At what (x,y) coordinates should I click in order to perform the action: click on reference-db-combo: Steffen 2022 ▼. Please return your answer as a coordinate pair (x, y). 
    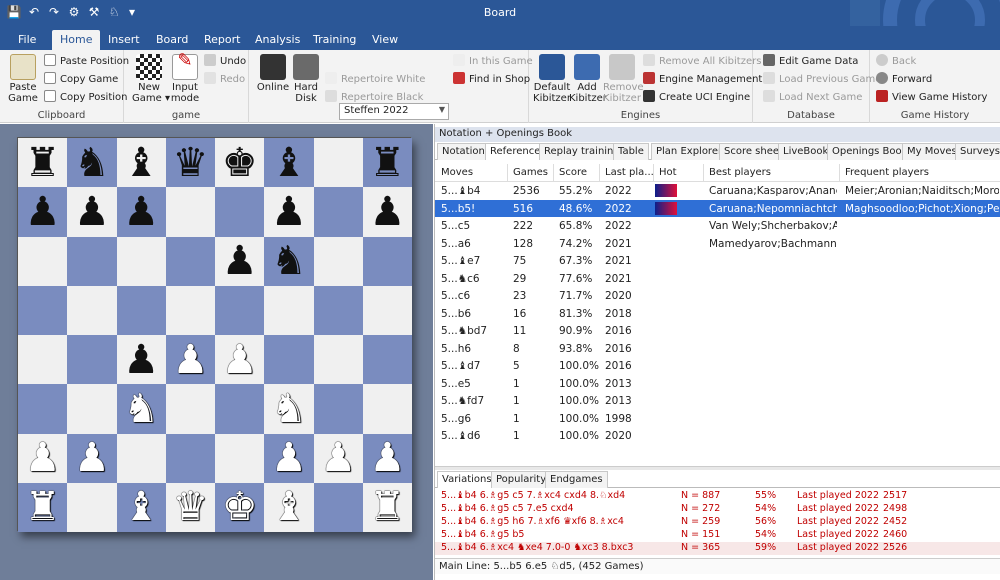
    Looking at the image, I should click on (394, 111).